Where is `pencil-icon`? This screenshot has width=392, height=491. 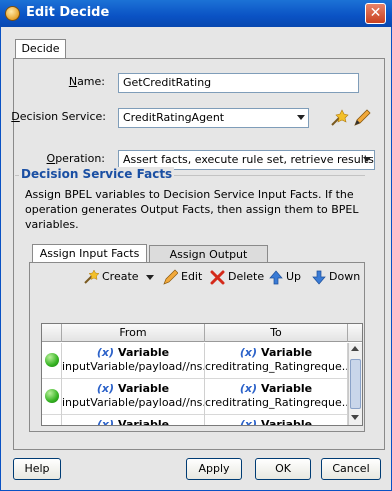
pencil-icon is located at coordinates (170, 277).